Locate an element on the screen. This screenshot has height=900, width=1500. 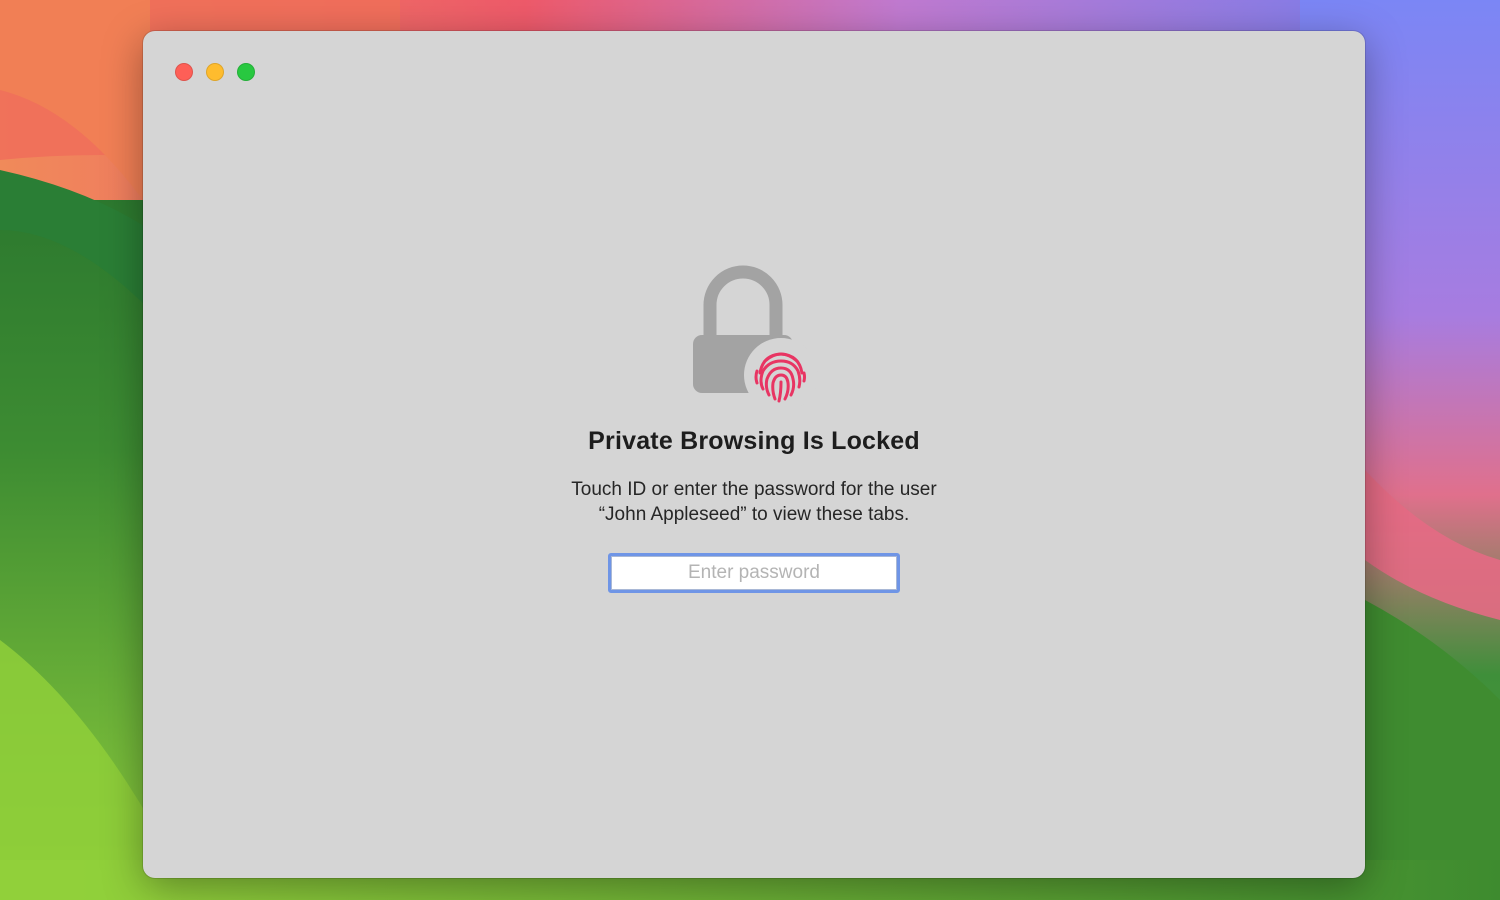
page-title: Private Browsing Is Locked is located at coordinates (754, 441).